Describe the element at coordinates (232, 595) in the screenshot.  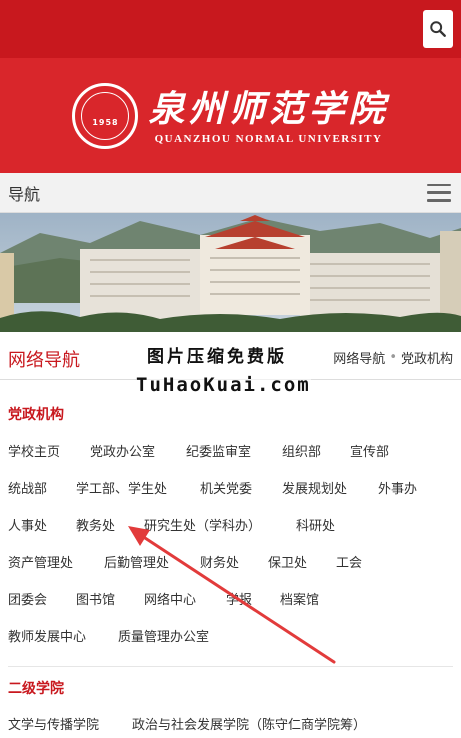
I see `annotation-arrow` at that location.